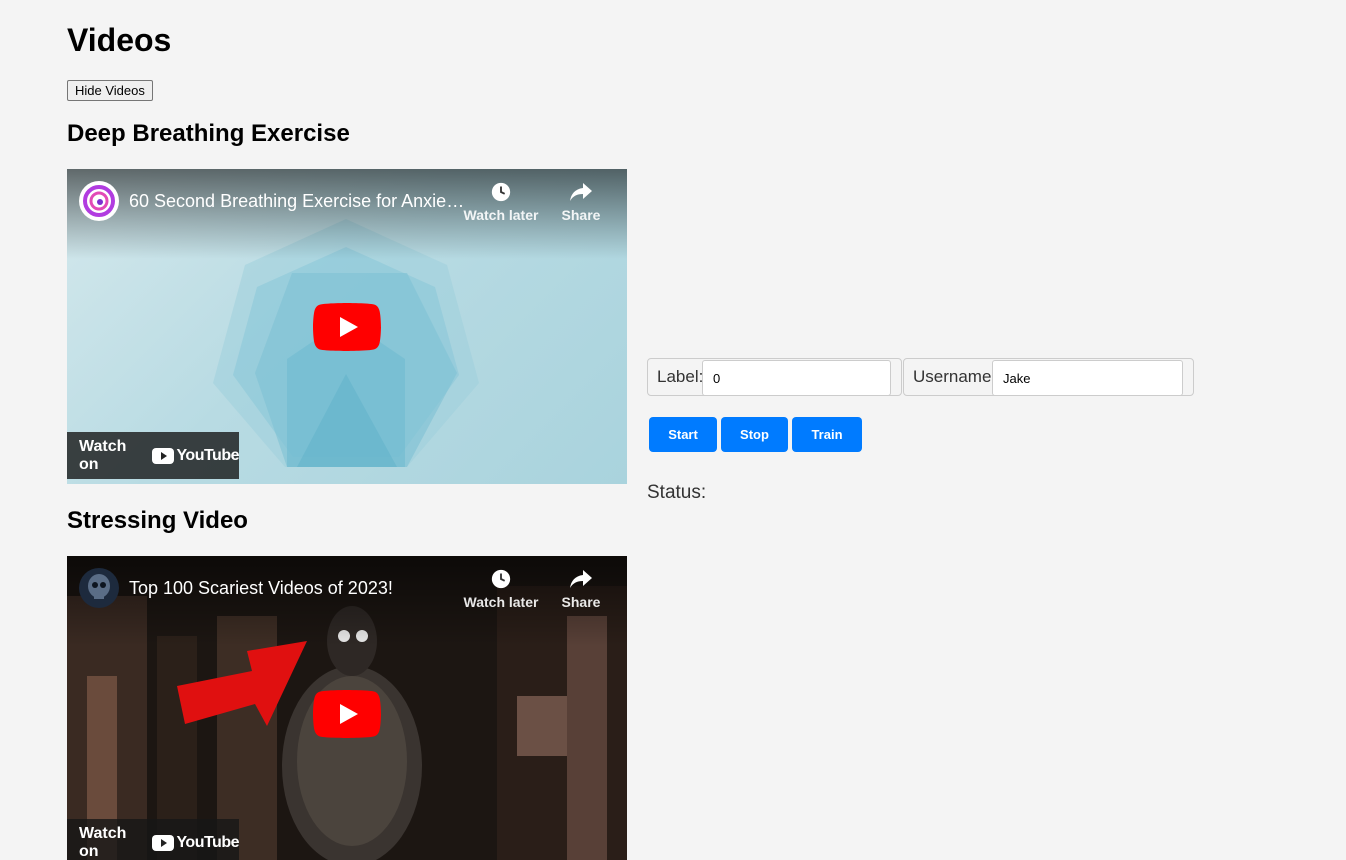 This screenshot has height=860, width=1346. Describe the element at coordinates (110, 90) in the screenshot. I see `hide-videos-button: Hide Videos` at that location.